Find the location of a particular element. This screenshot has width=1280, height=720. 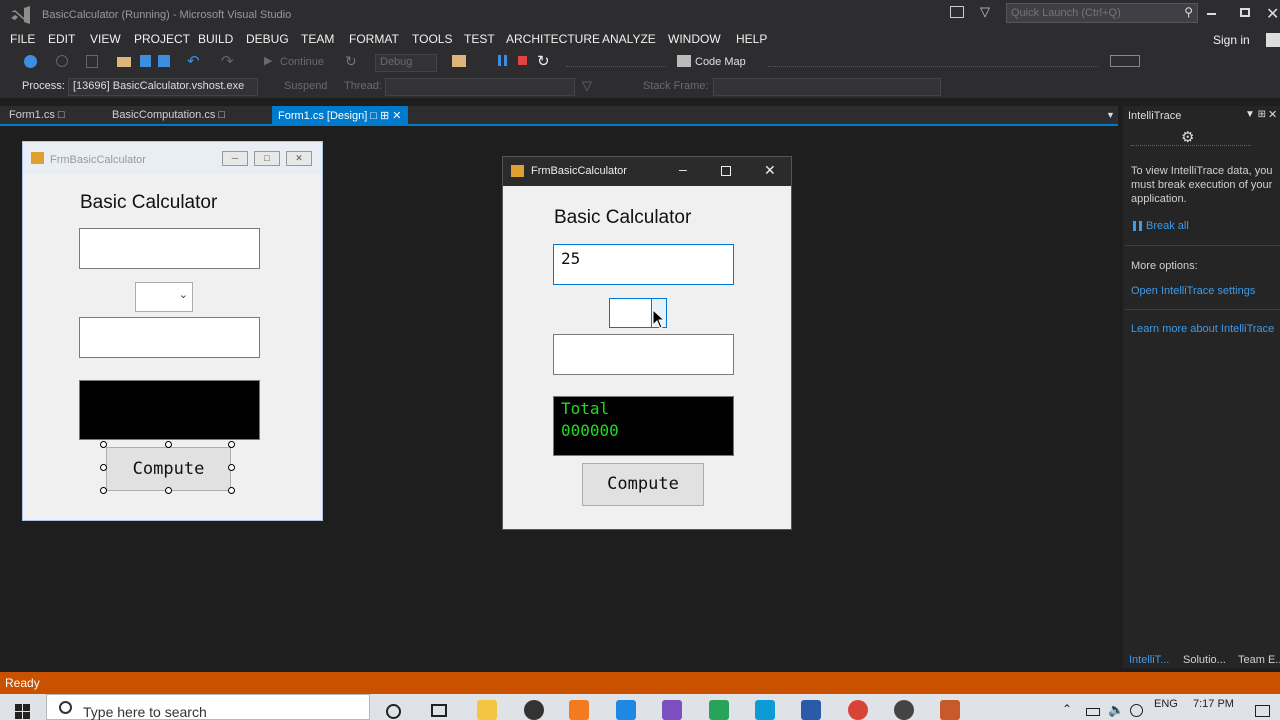

notification-icon is located at coordinates (1262, 711).